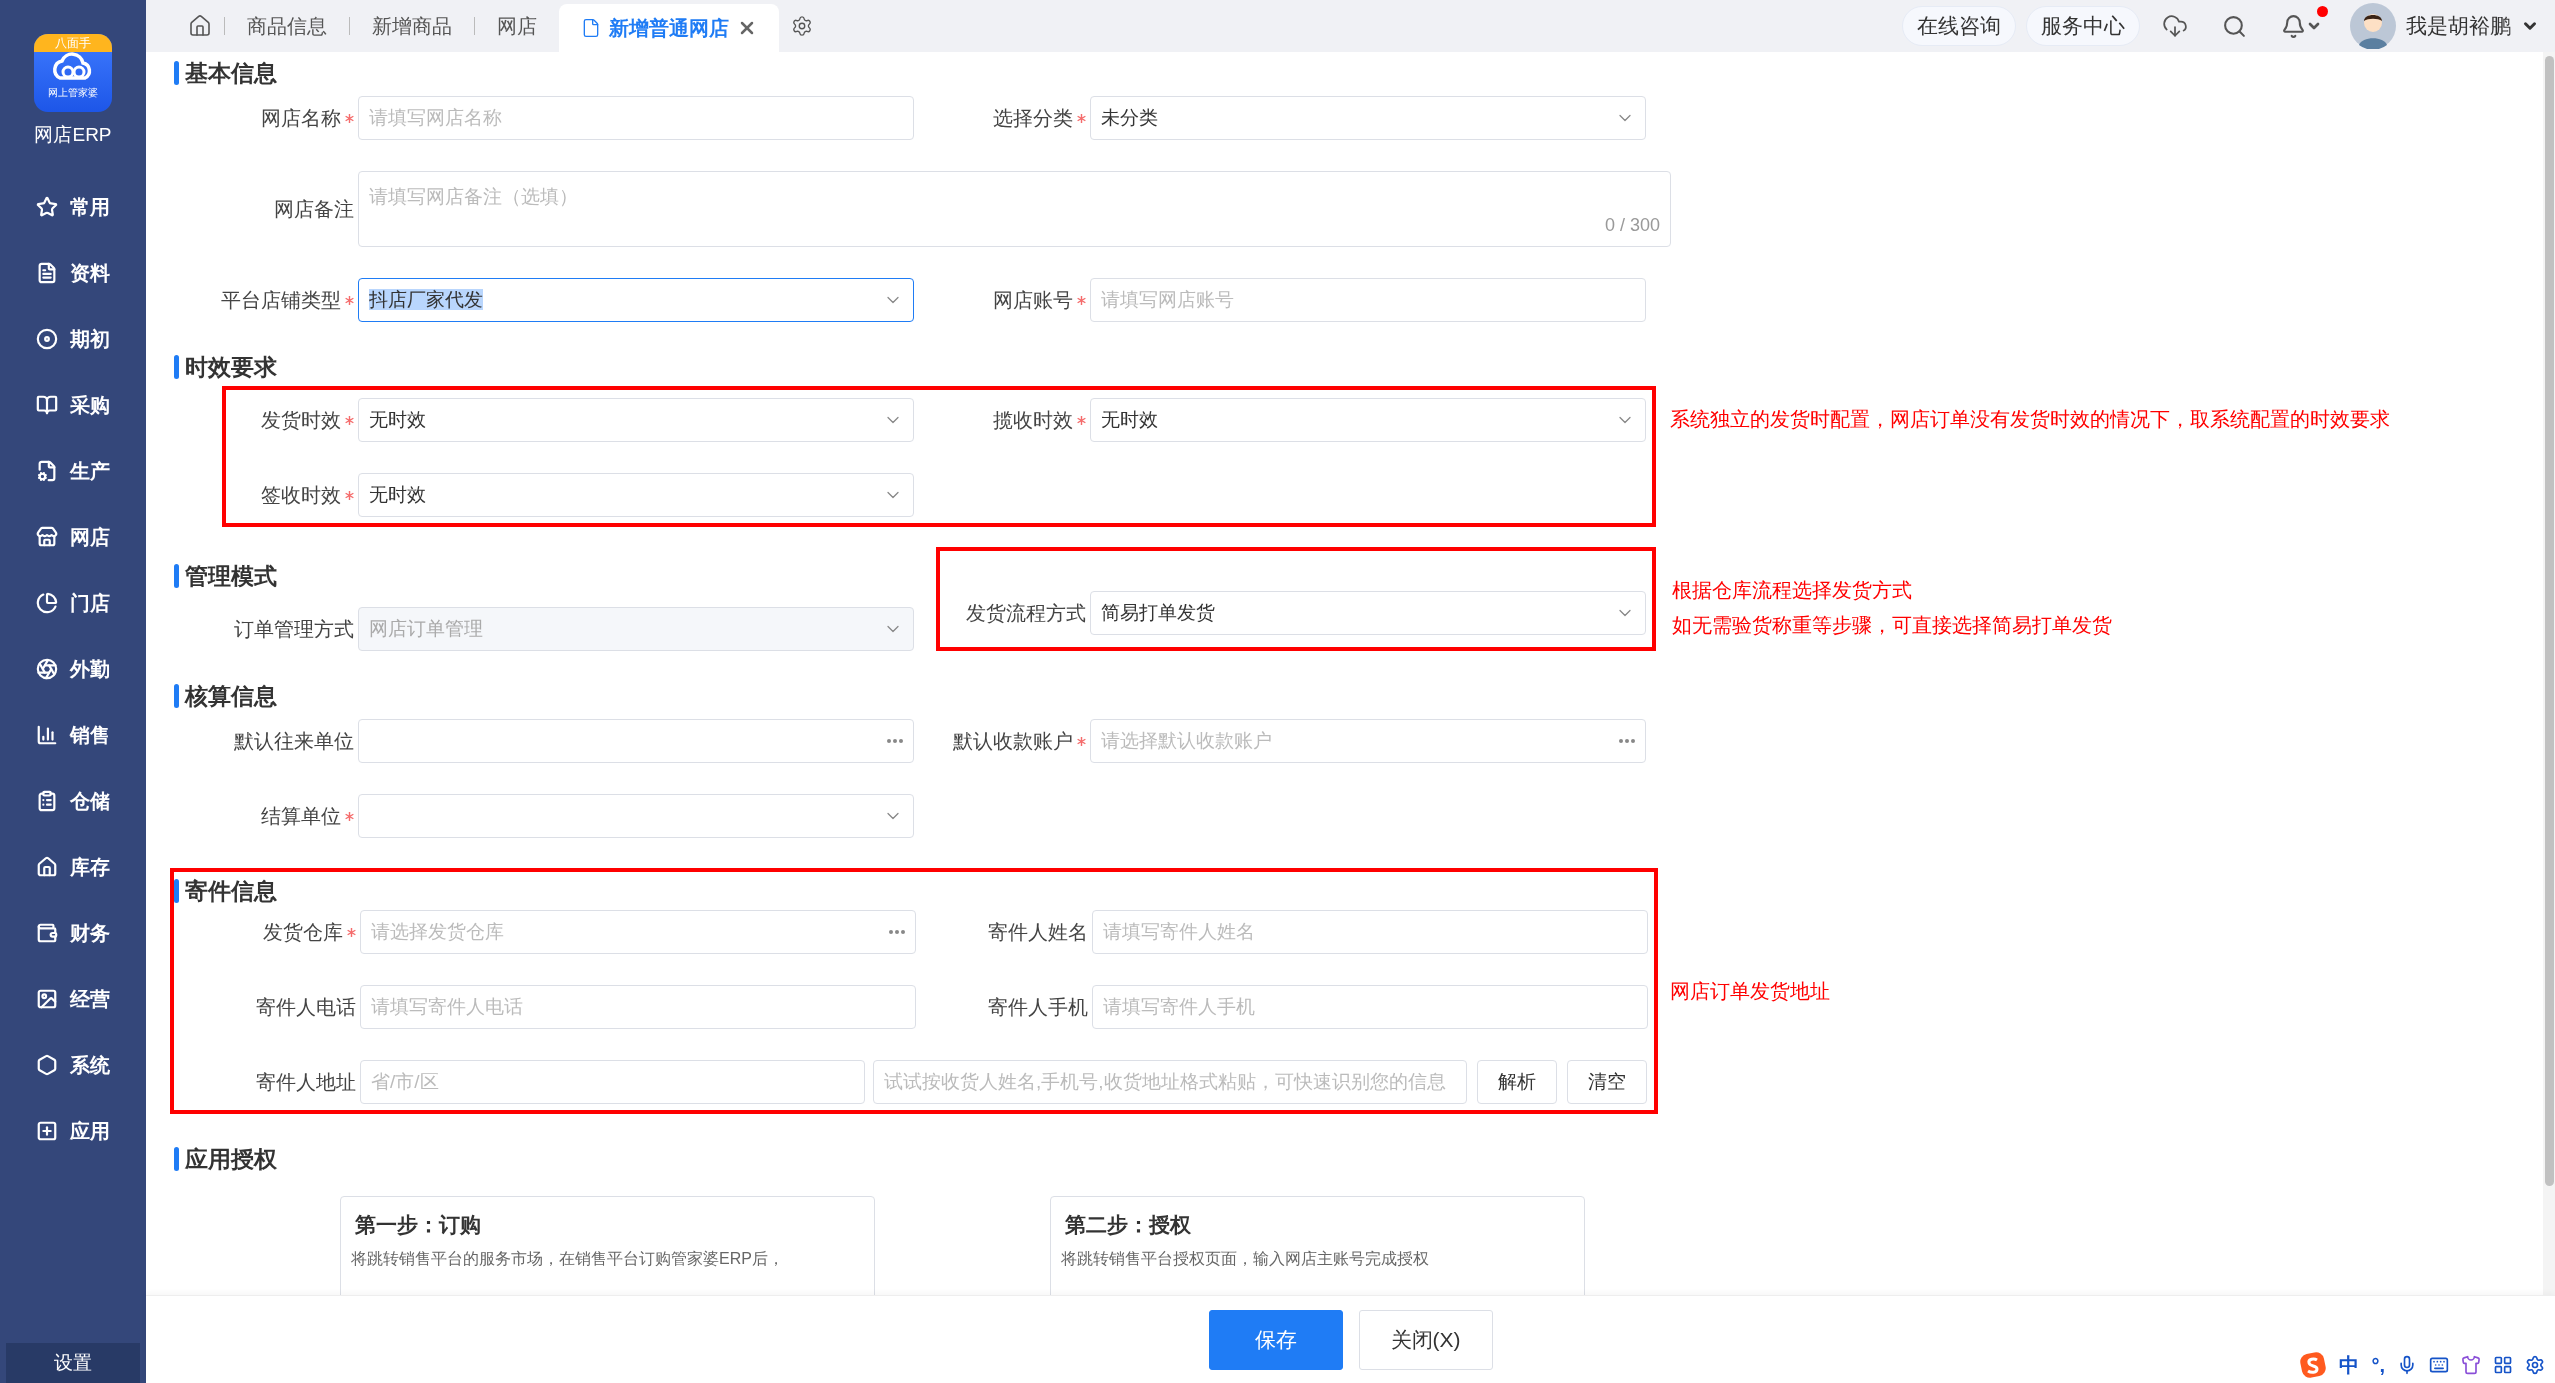  What do you see at coordinates (301, 495) in the screenshot?
I see `field-label: 签收时效` at bounding box center [301, 495].